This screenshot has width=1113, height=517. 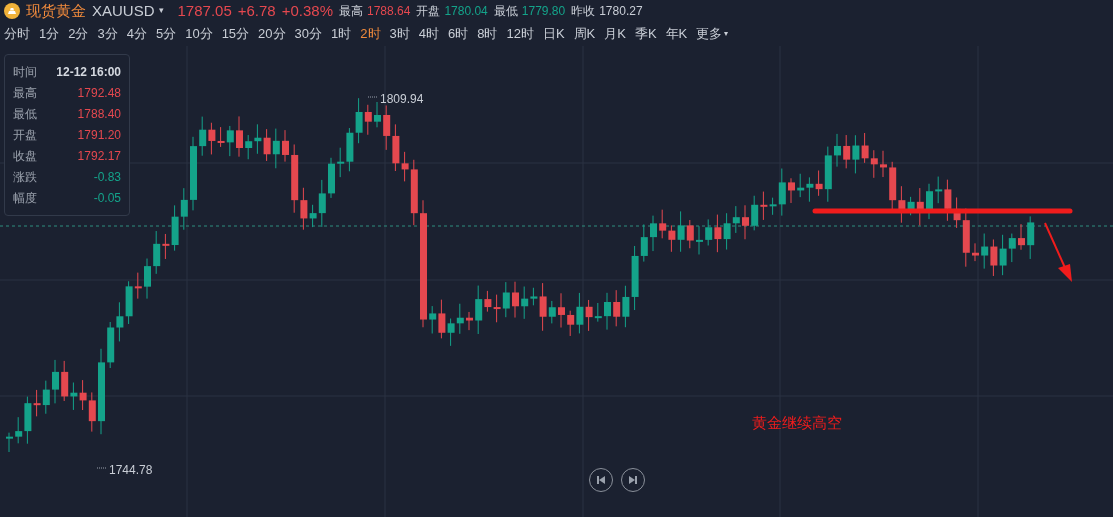 What do you see at coordinates (49, 34) in the screenshot?
I see `period-tab: 1分` at bounding box center [49, 34].